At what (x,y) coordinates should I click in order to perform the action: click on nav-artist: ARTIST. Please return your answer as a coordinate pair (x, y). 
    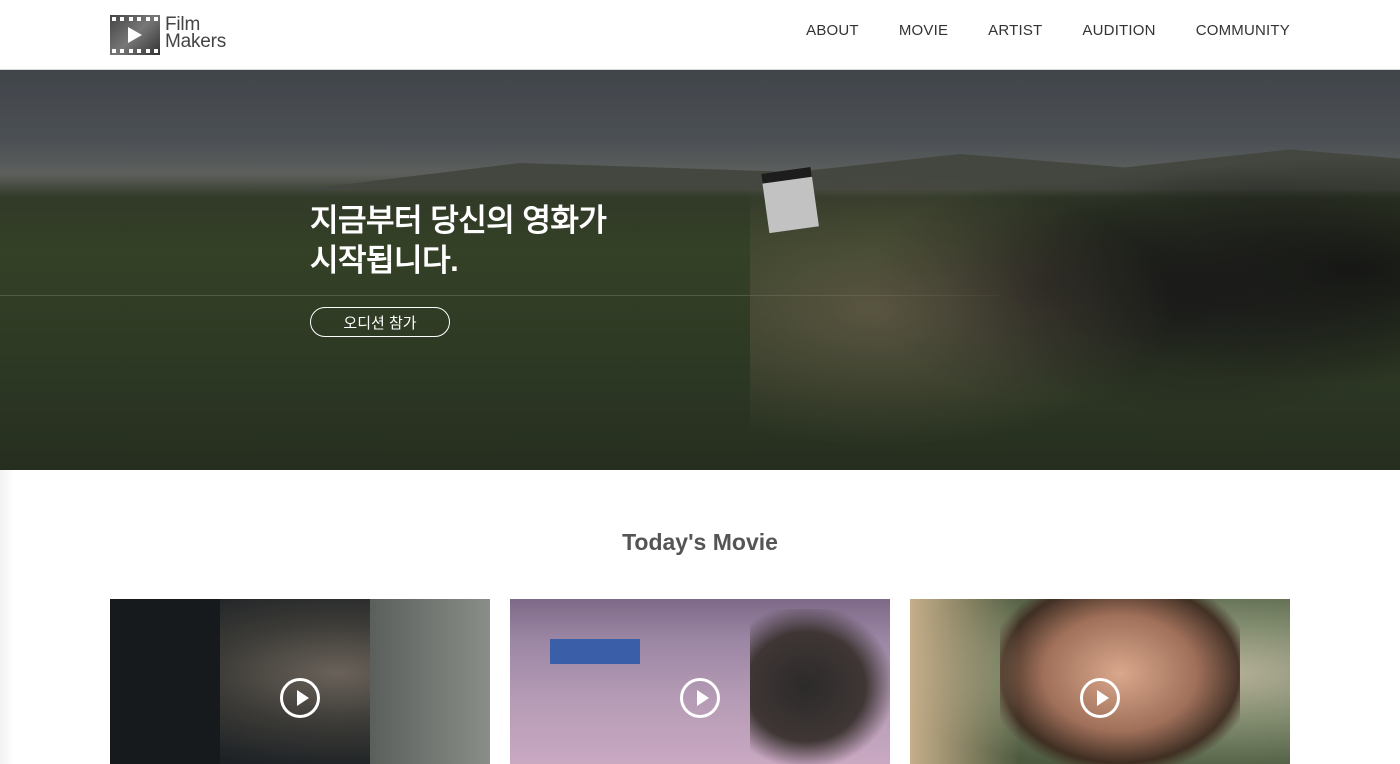
    Looking at the image, I should click on (1015, 30).